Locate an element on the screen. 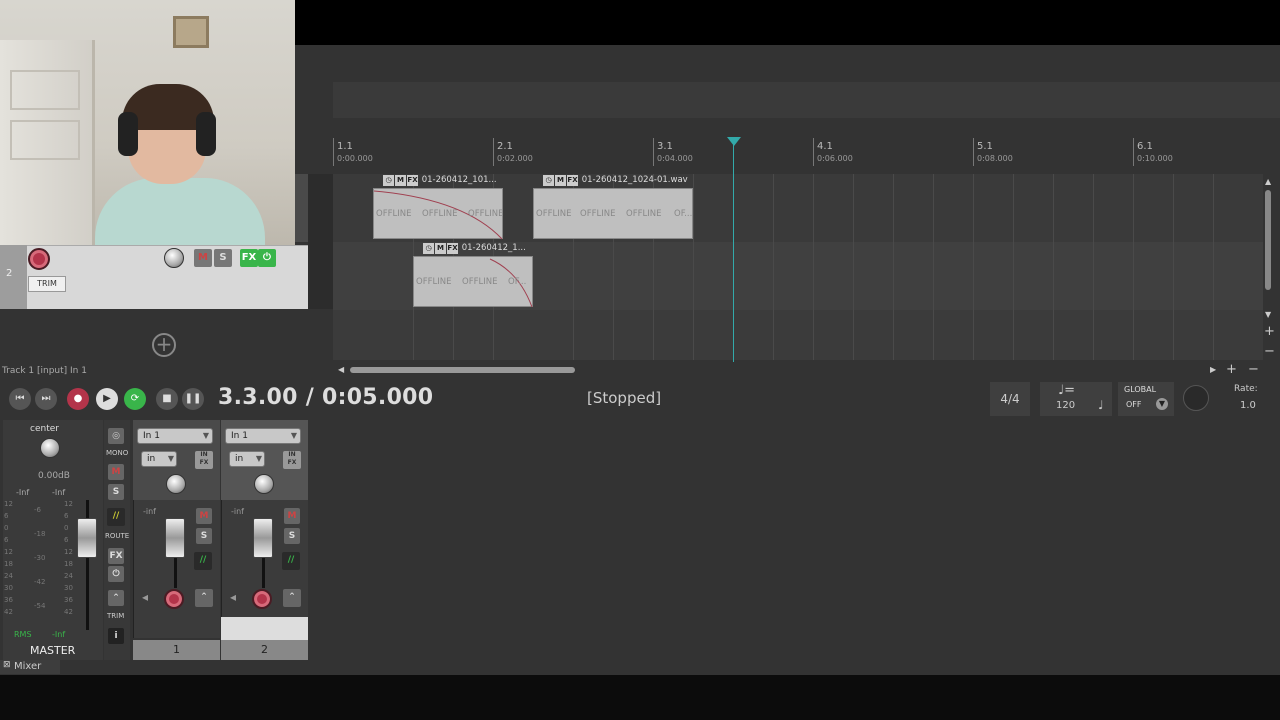 The image size is (1280, 720). go-to-end-icon: ⏭ is located at coordinates (46, 399).